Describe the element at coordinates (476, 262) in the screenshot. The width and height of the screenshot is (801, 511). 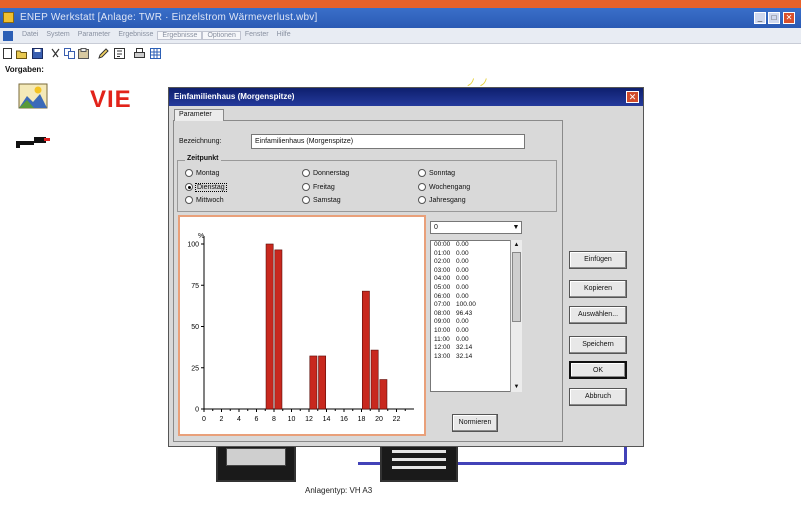
I see `list-item: 02:00 0.00` at that location.